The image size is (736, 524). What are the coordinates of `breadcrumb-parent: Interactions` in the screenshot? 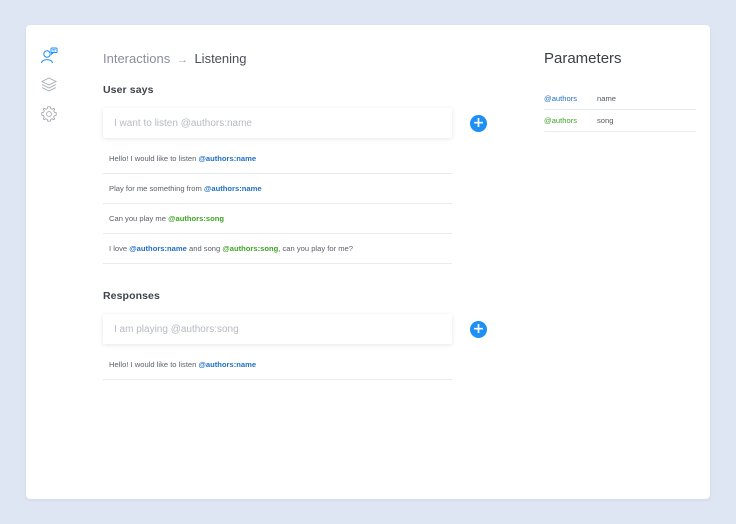 It's located at (136, 58).